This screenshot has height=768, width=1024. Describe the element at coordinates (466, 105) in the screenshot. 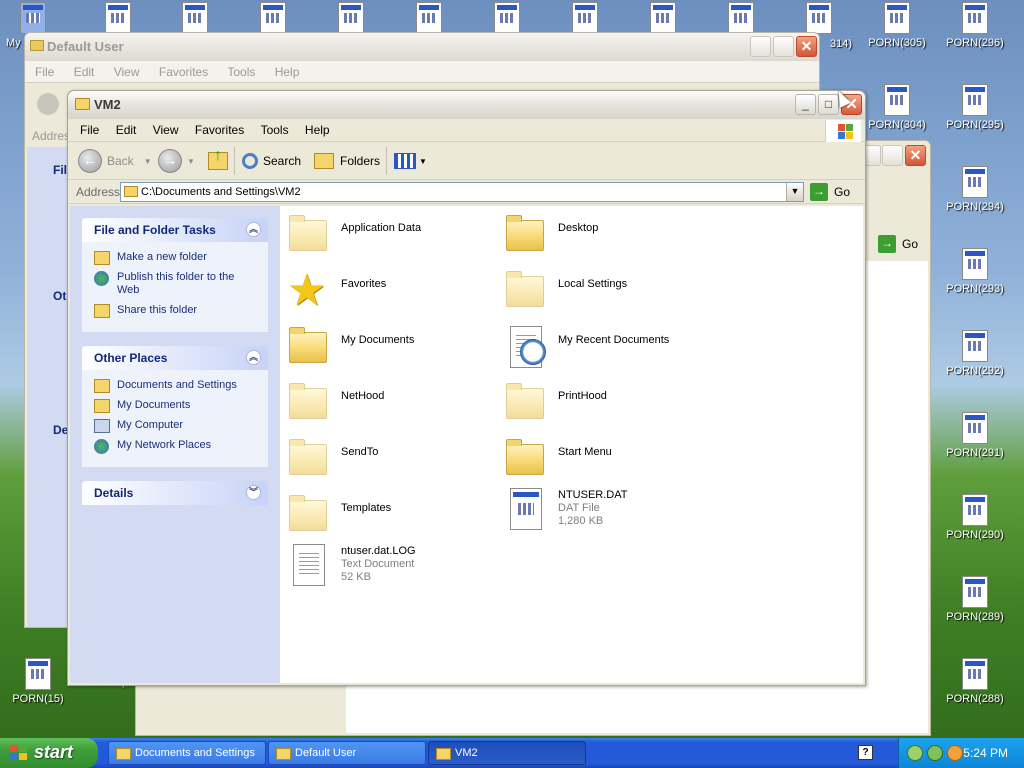

I see `window-titlebar: VM2 _ □ ✕` at that location.